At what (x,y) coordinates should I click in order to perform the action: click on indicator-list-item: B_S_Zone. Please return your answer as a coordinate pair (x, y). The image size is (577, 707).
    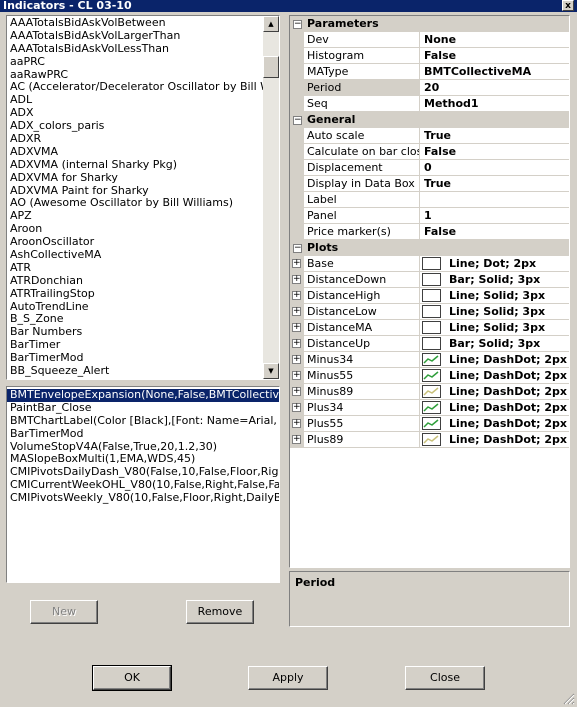
    Looking at the image, I should click on (135, 319).